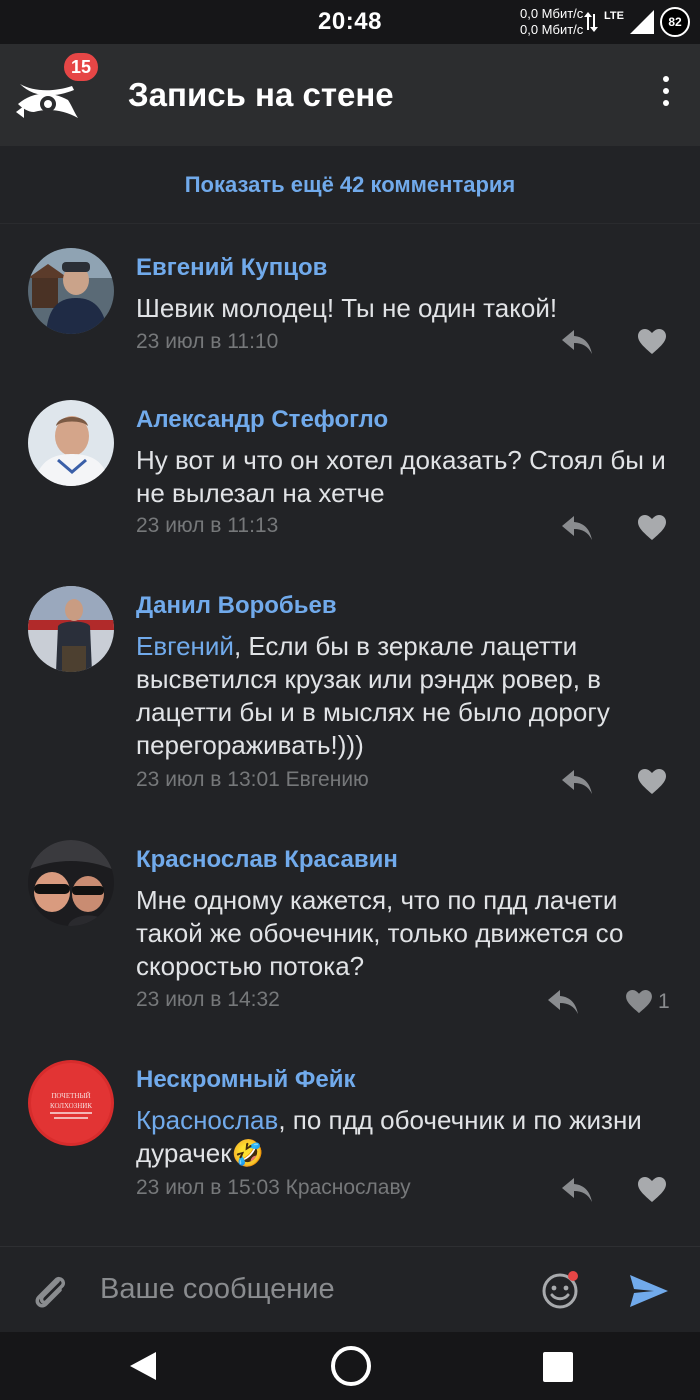 This screenshot has width=700, height=1400. Describe the element at coordinates (236, 606) in the screenshot. I see `comment-author: Данил Воробьев` at that location.